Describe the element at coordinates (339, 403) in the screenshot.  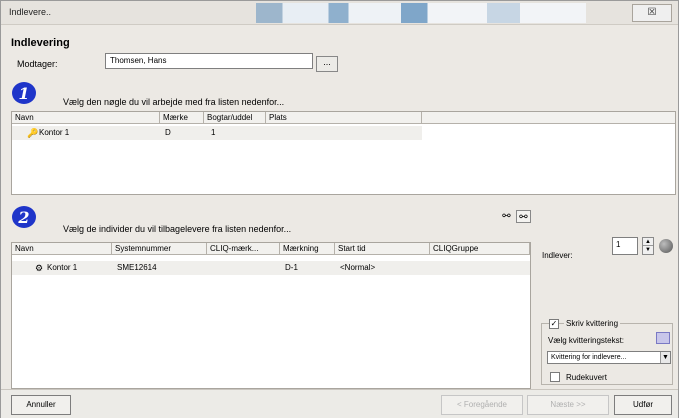
I see `button-bar: Annuller < Foregående Næste >> Udfør` at that location.